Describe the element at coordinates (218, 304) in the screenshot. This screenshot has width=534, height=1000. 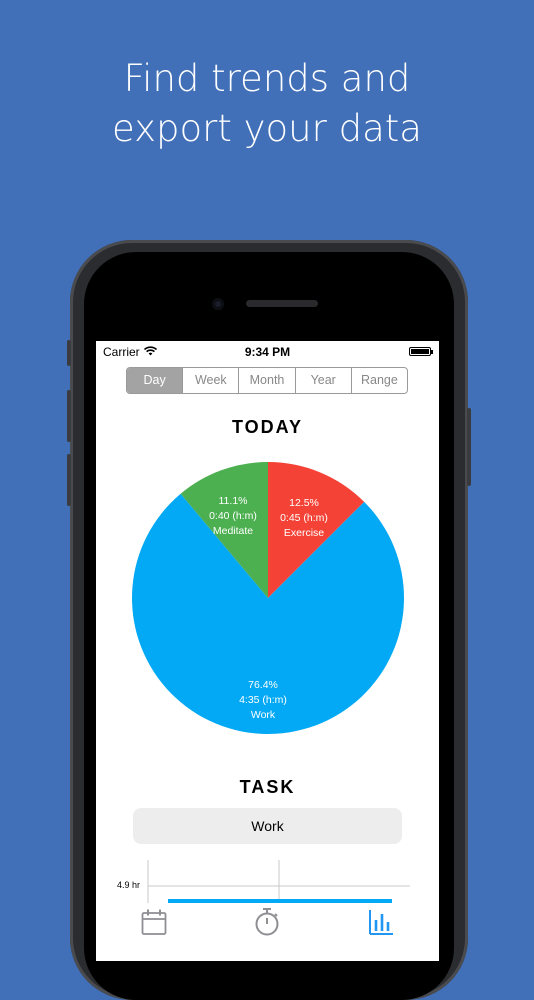
I see `front-camera` at that location.